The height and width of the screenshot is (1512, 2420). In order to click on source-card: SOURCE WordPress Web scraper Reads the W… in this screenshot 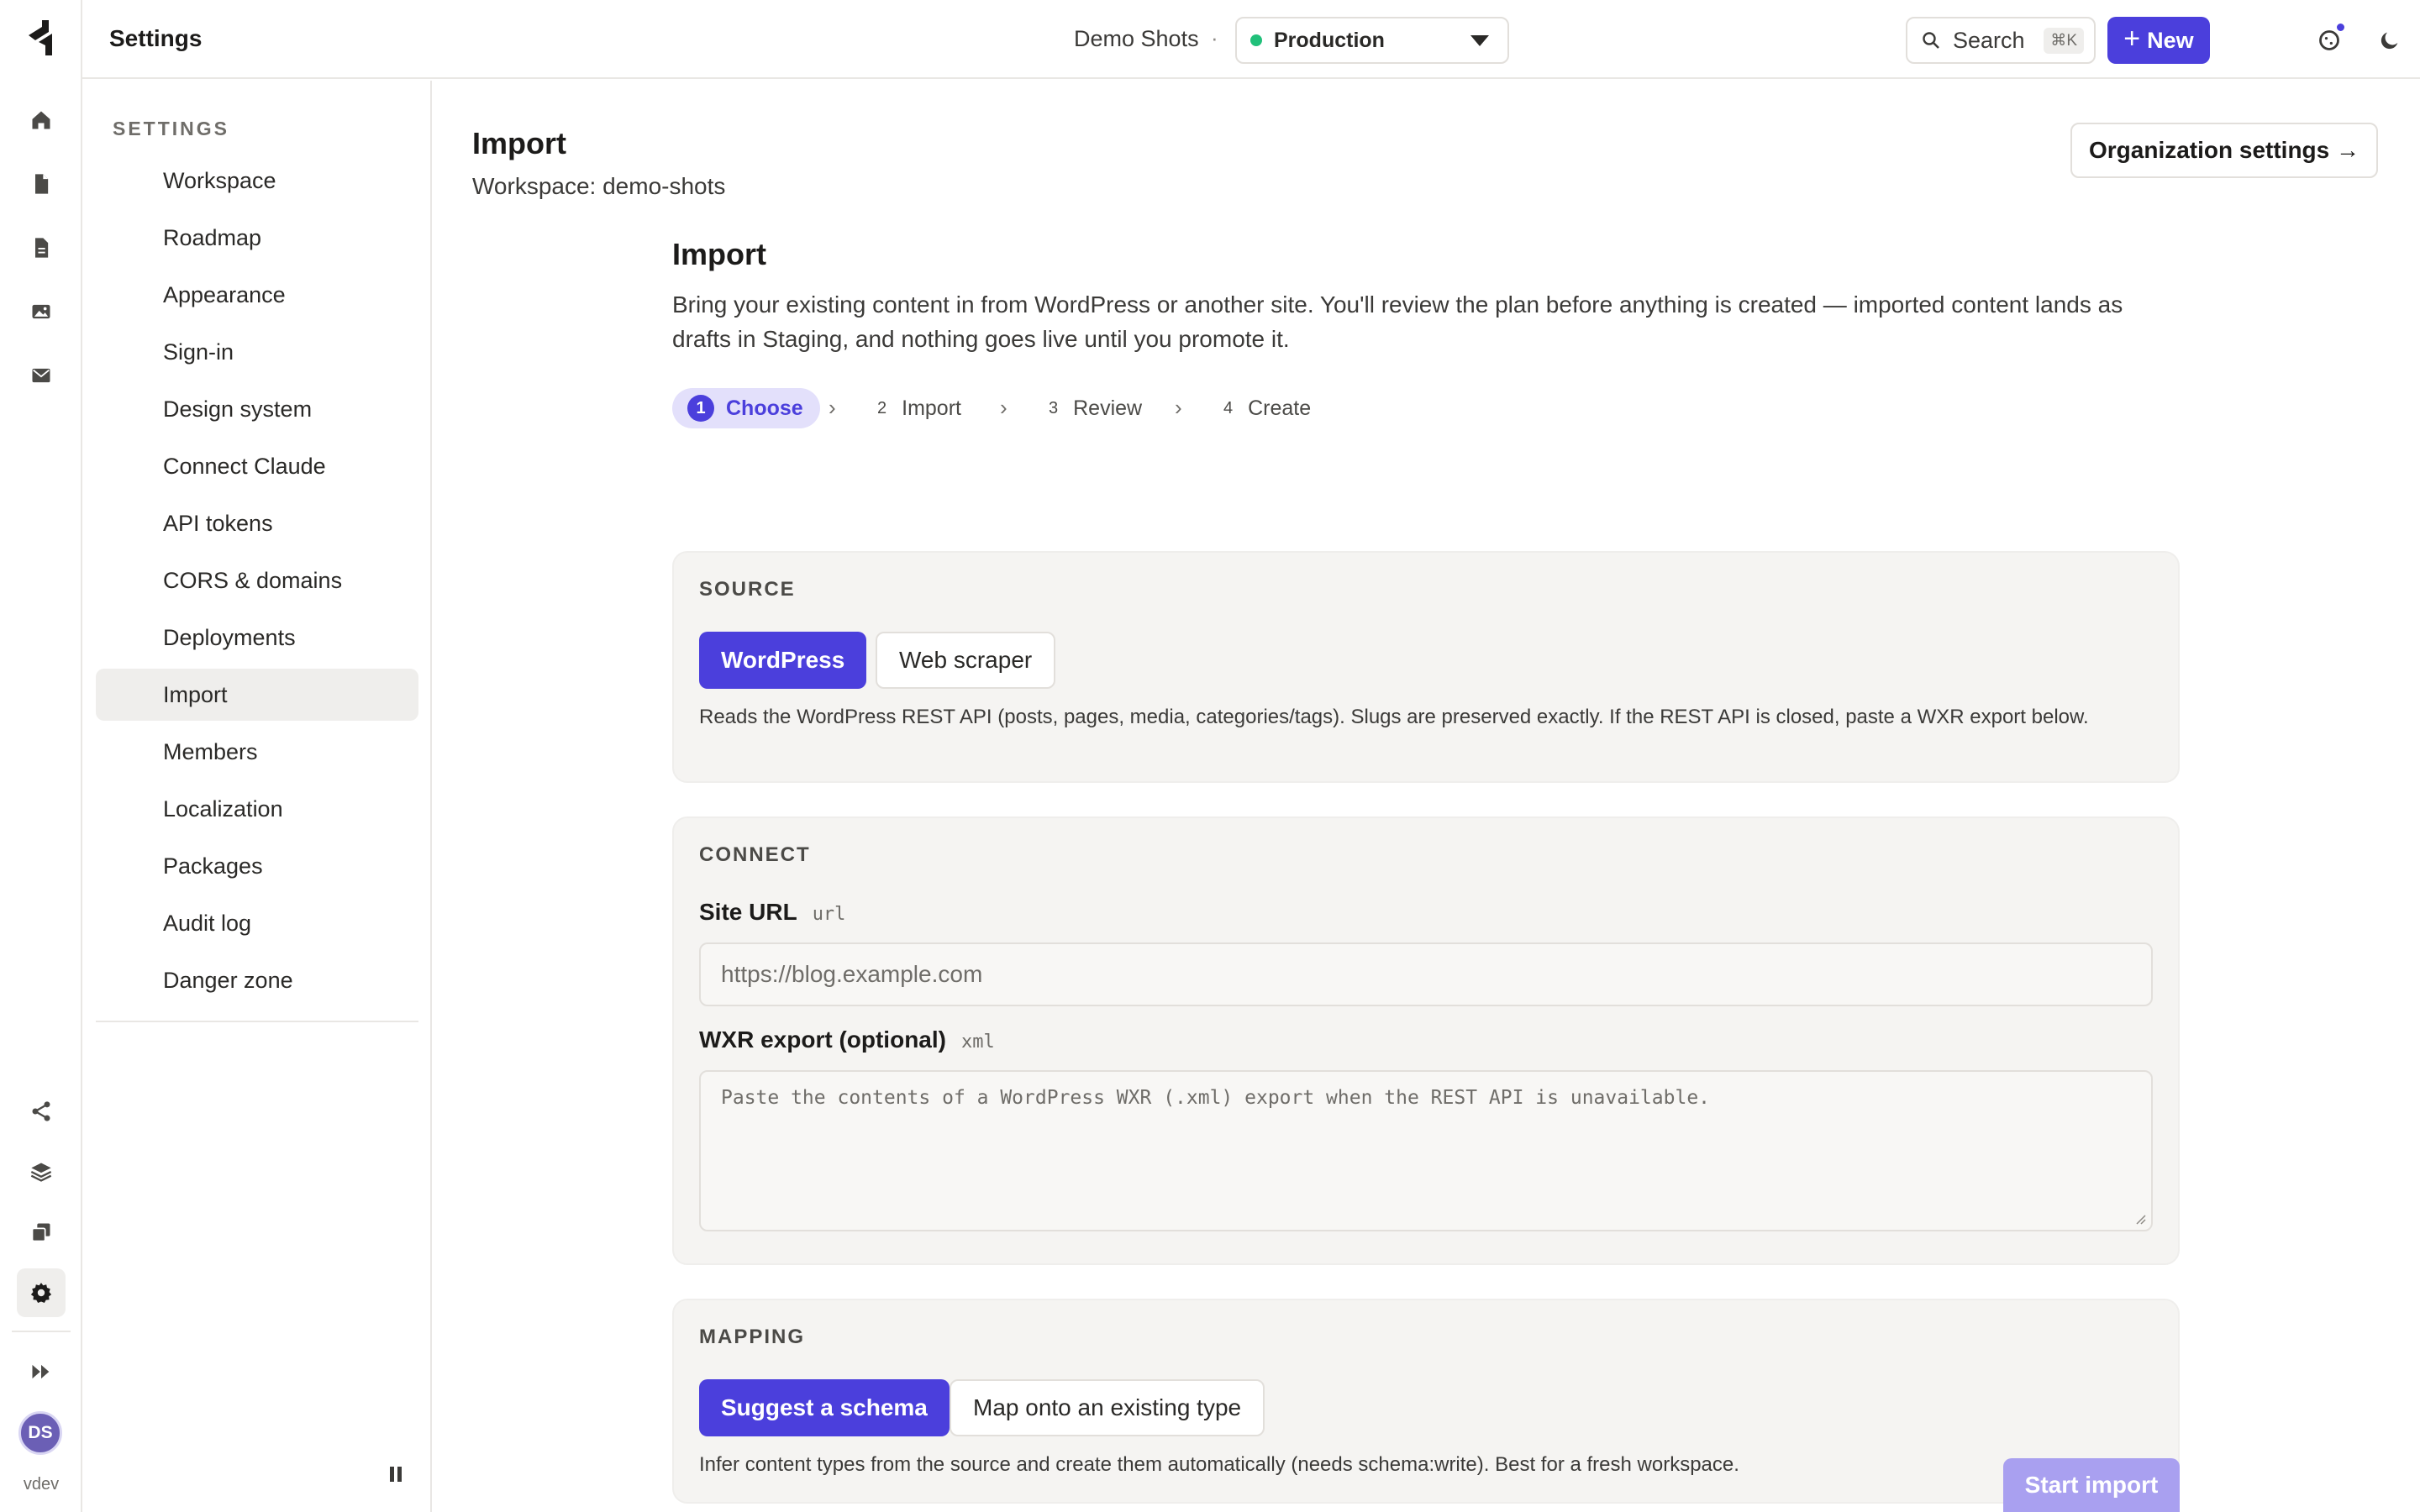, I will do `click(1426, 667)`.